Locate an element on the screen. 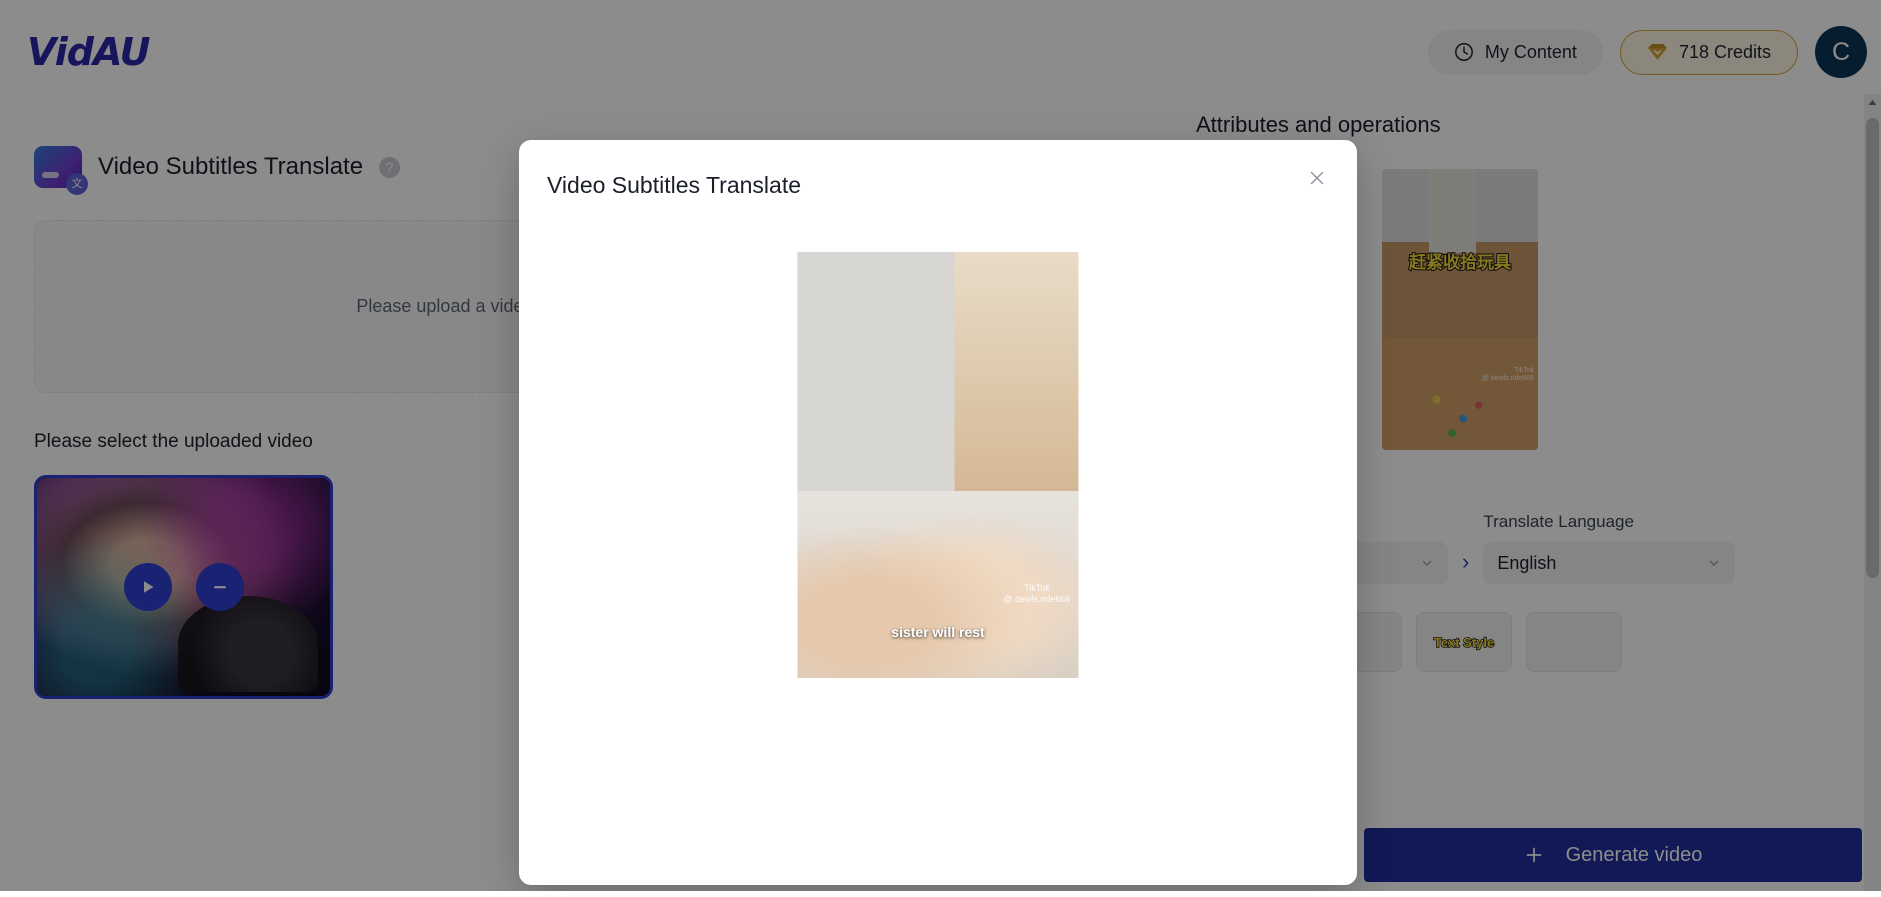  modal-video-watermark: TikTok @ devils.ride666 is located at coordinates (1036, 594).